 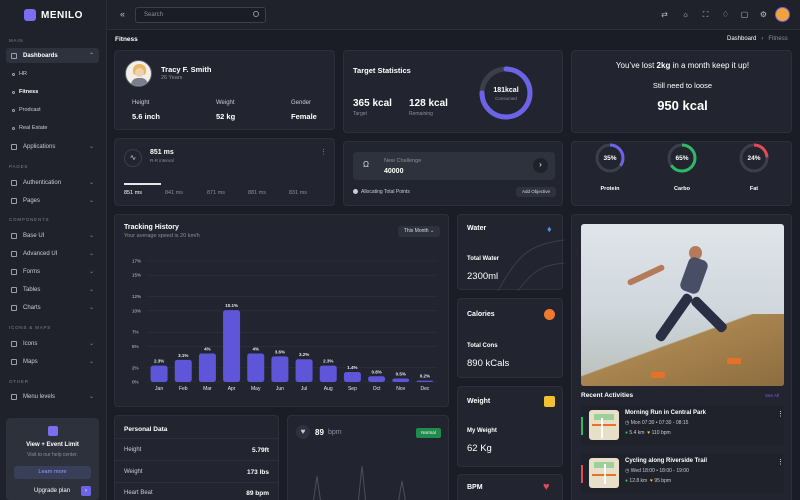 I want to click on heart-icon: ♥, so click(x=303, y=432).